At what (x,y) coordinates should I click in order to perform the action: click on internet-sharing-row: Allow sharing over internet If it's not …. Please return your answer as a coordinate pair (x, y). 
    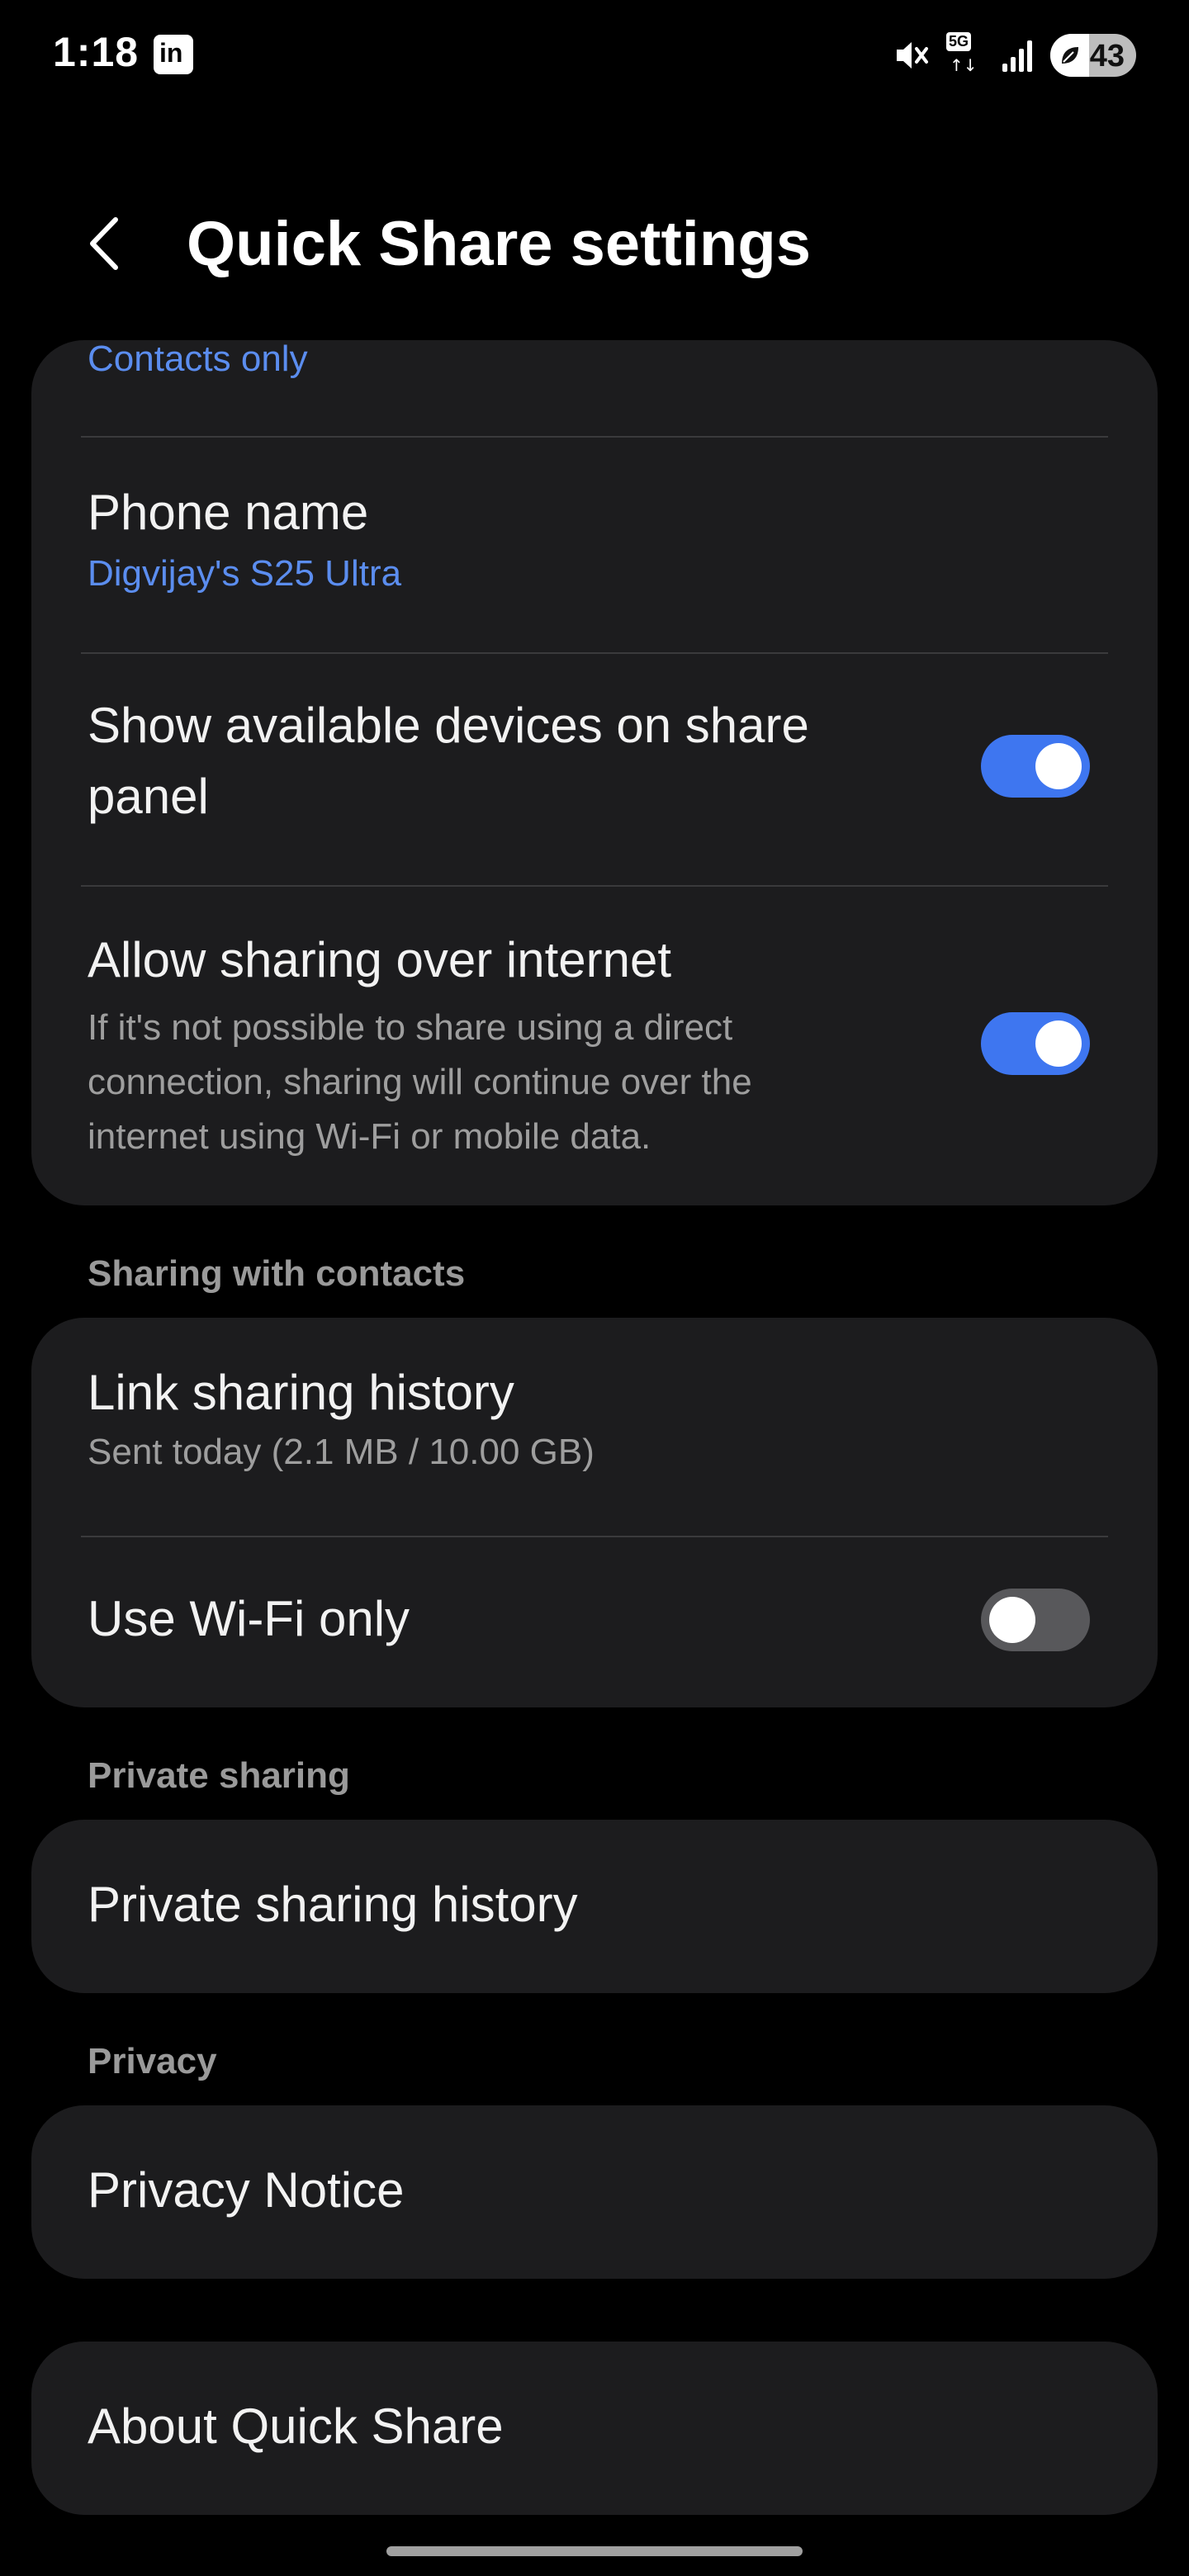
    Looking at the image, I should click on (594, 1046).